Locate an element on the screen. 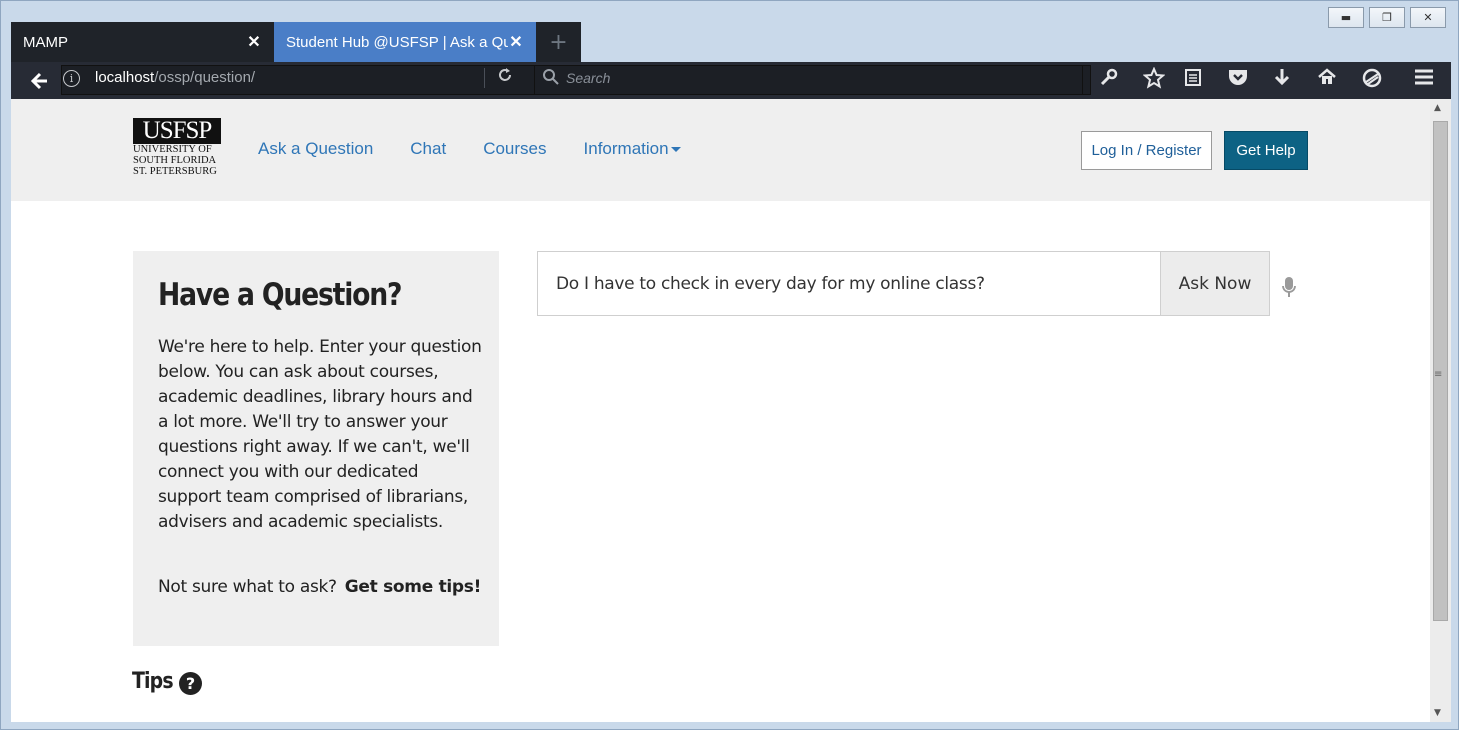  main-nav: Ask a Question Chat Courses Information is located at coordinates (488, 149).